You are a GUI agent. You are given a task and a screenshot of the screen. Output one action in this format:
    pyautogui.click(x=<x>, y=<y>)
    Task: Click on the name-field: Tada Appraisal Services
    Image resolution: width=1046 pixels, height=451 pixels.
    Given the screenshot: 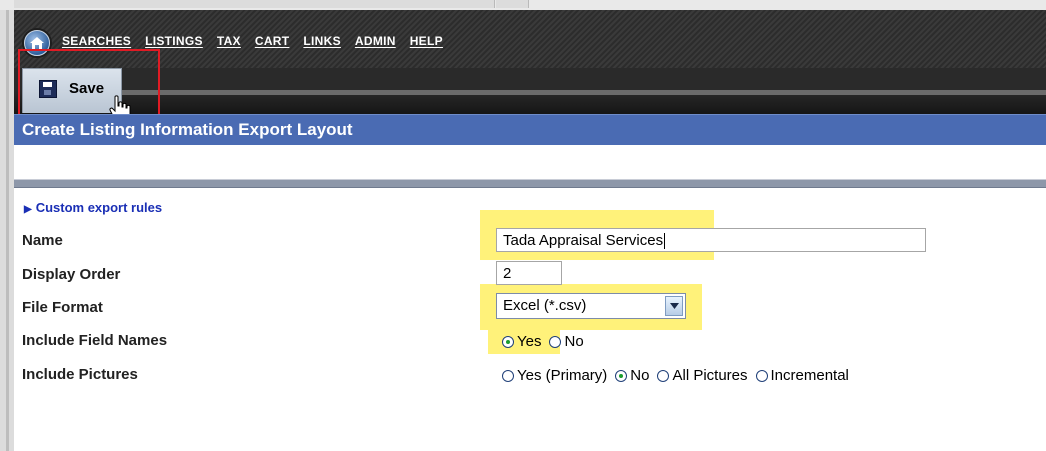 What is the action you would take?
    pyautogui.click(x=711, y=240)
    